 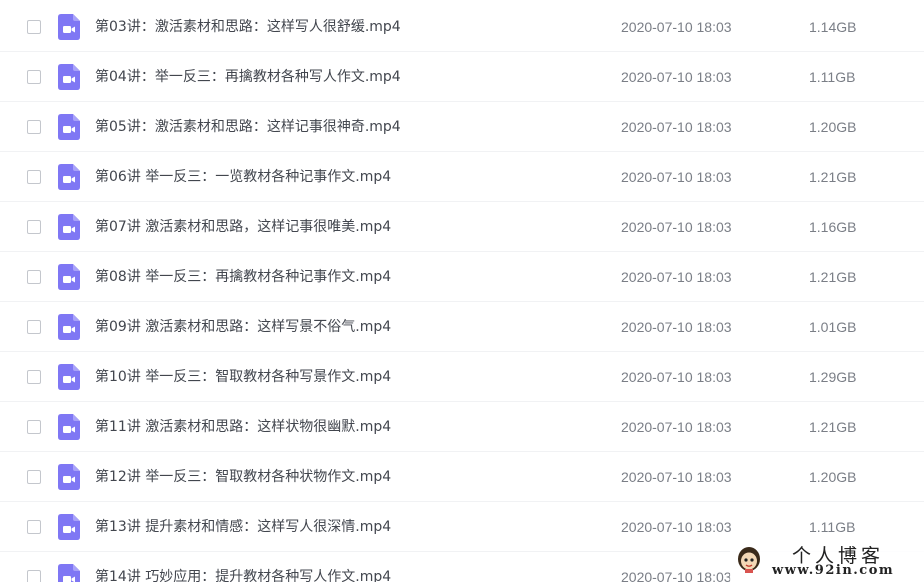 I want to click on file-name: 第14讲 巧妙应用：提升教材各种写人作文.mp4, so click(x=243, y=575).